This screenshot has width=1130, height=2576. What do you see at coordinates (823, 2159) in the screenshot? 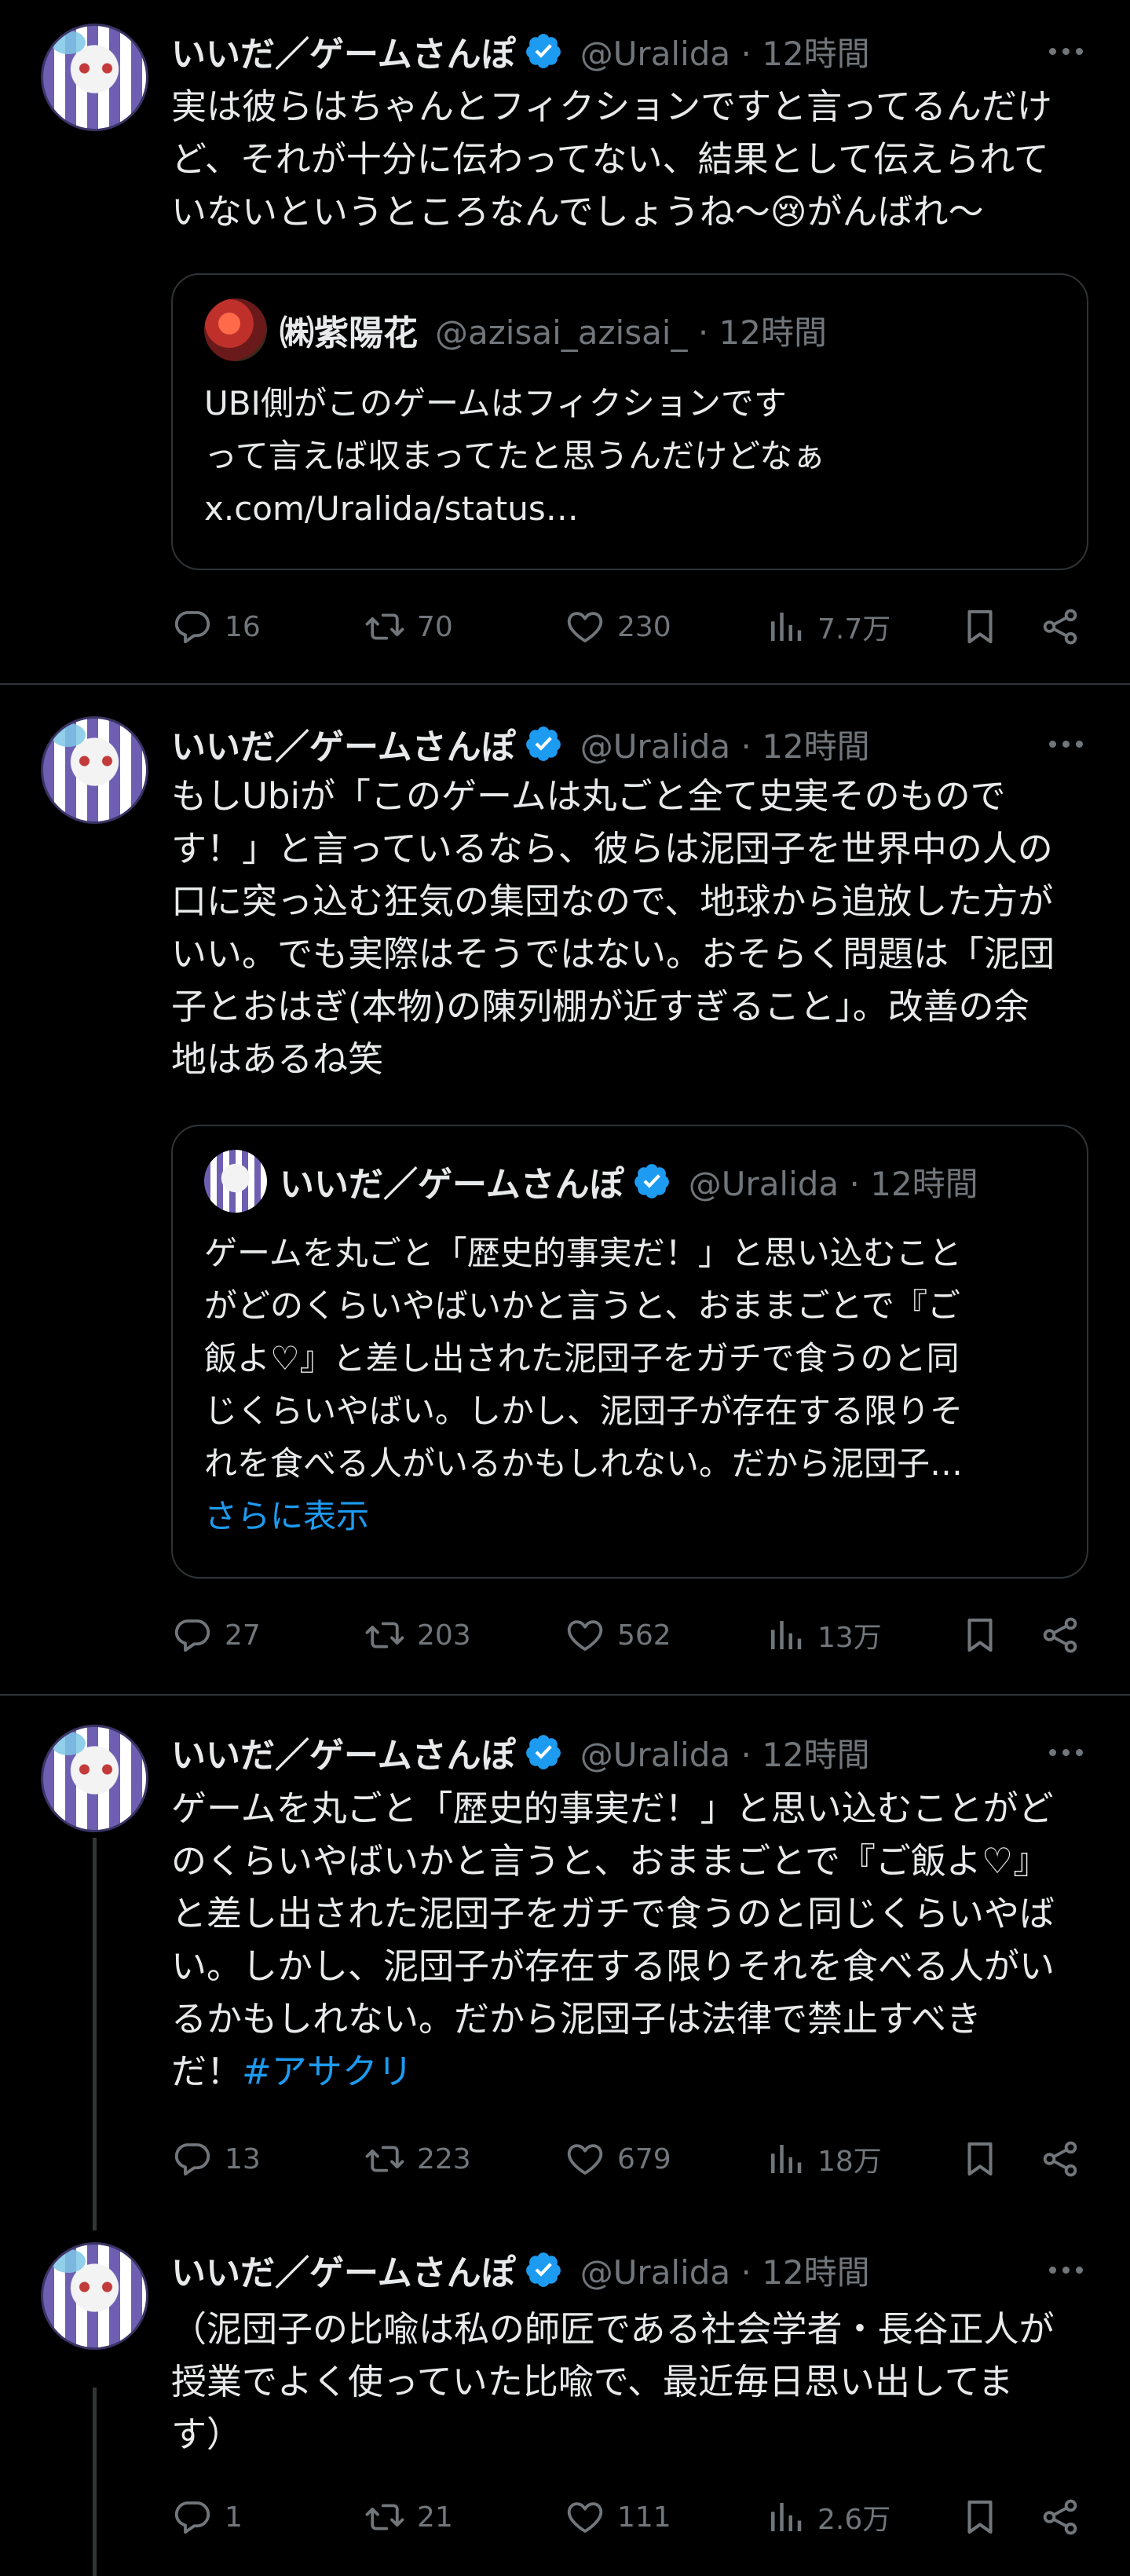
I see `views-button: 18万` at bounding box center [823, 2159].